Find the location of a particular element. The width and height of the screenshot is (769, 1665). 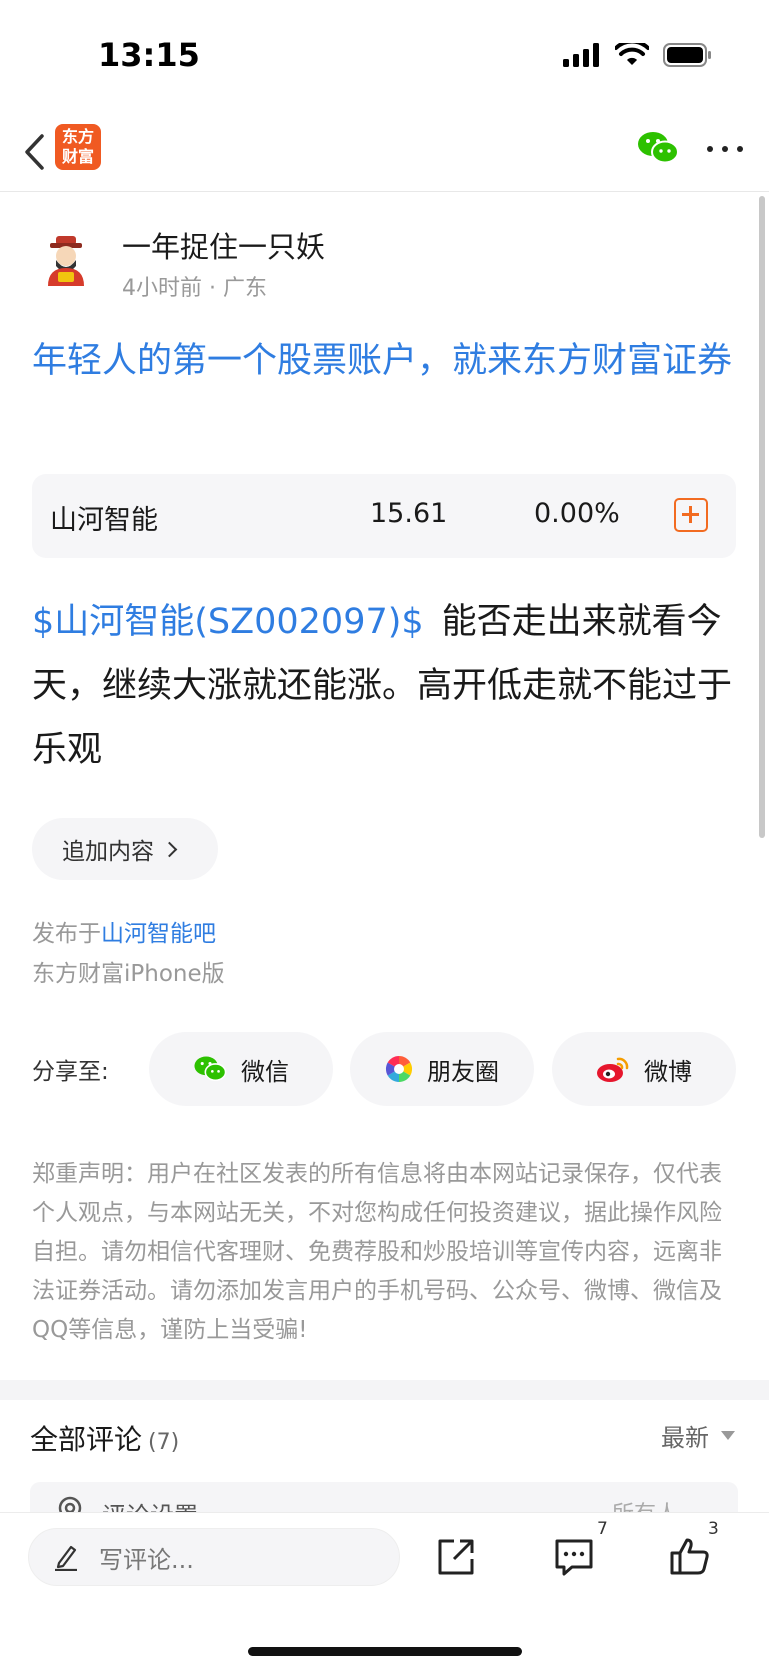

caret-down-icon is located at coordinates (728, 1435).